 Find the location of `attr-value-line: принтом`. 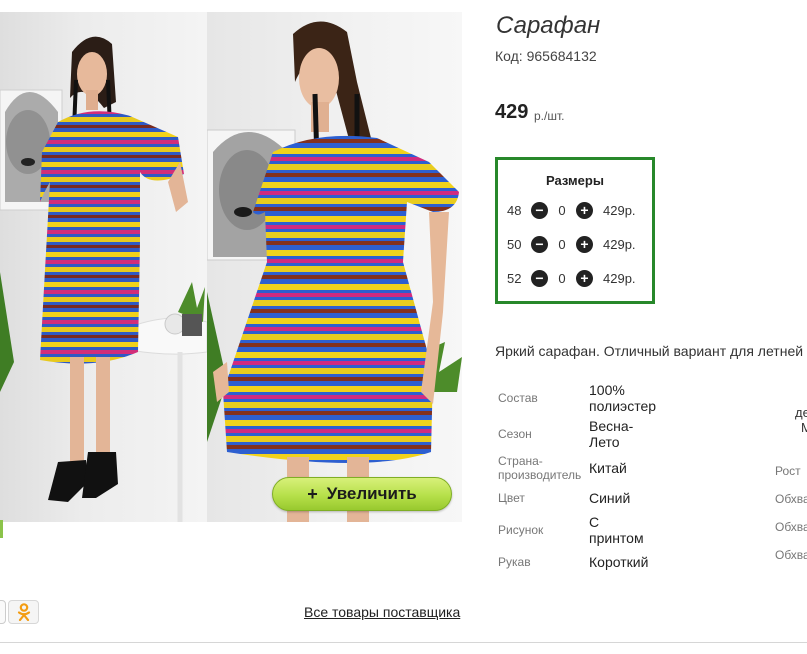

attr-value-line: принтом is located at coordinates (616, 538).